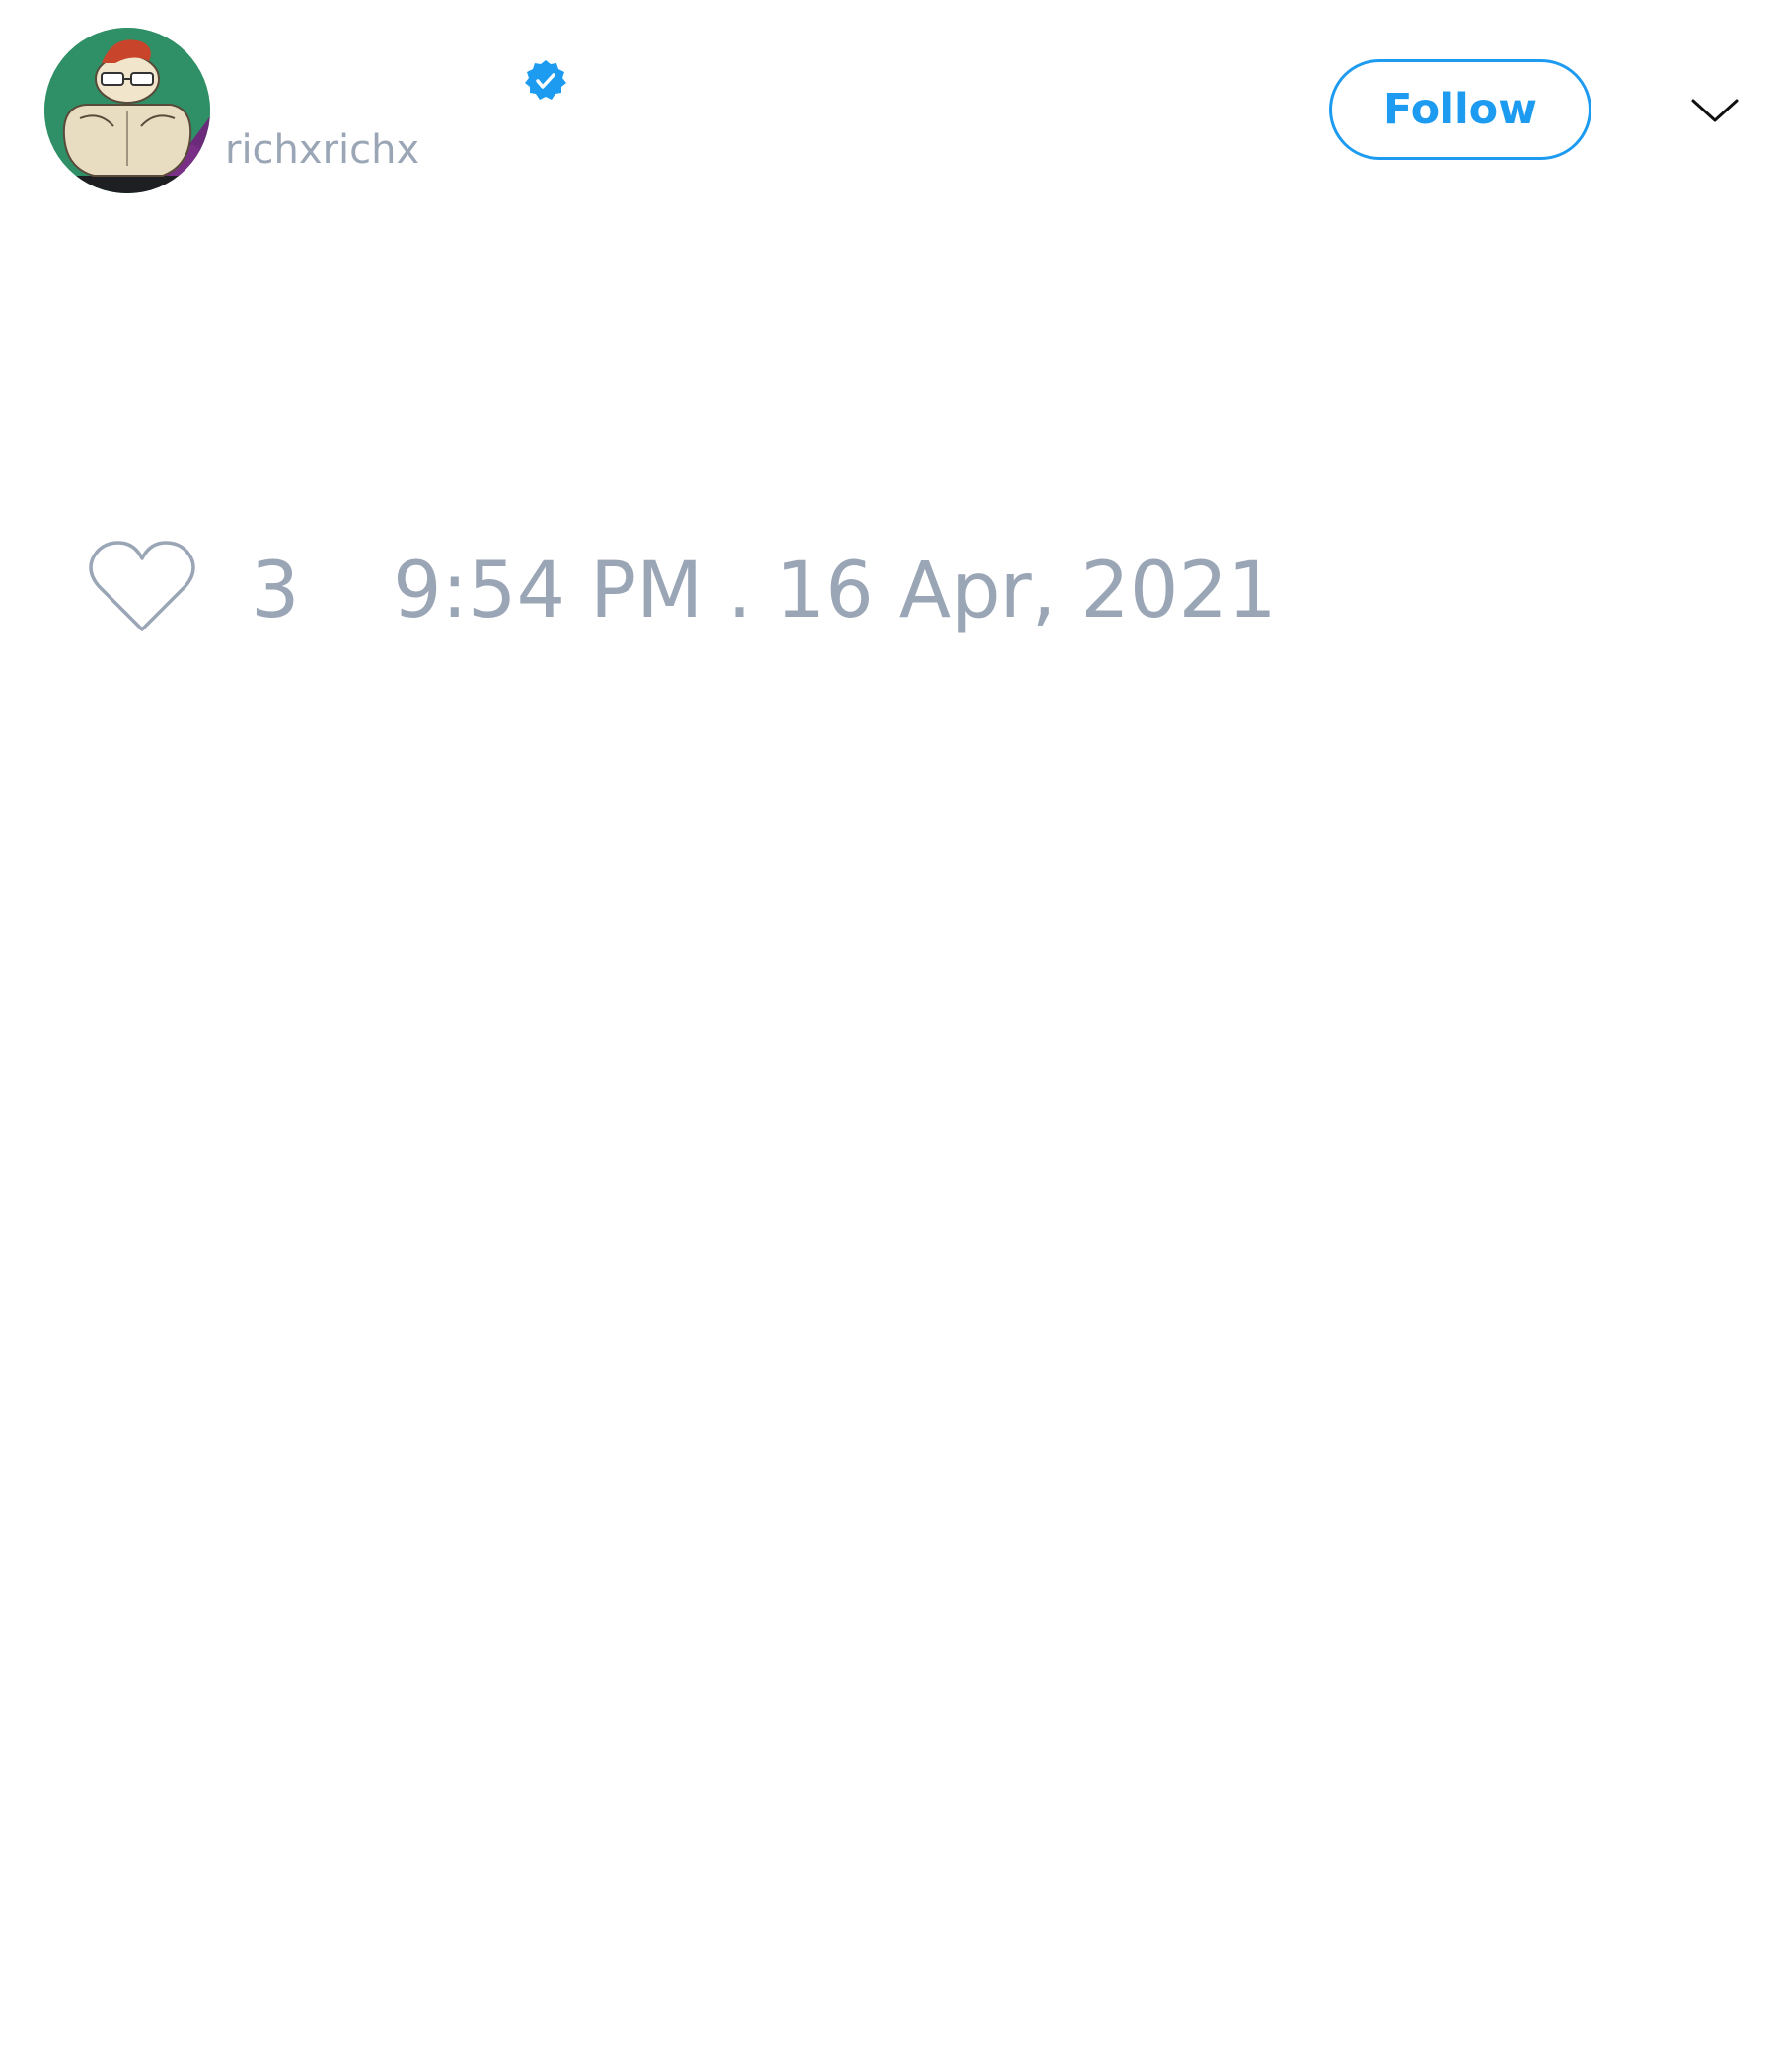 This screenshot has width=1776, height=2072. I want to click on chevron-down-icon, so click(1714, 111).